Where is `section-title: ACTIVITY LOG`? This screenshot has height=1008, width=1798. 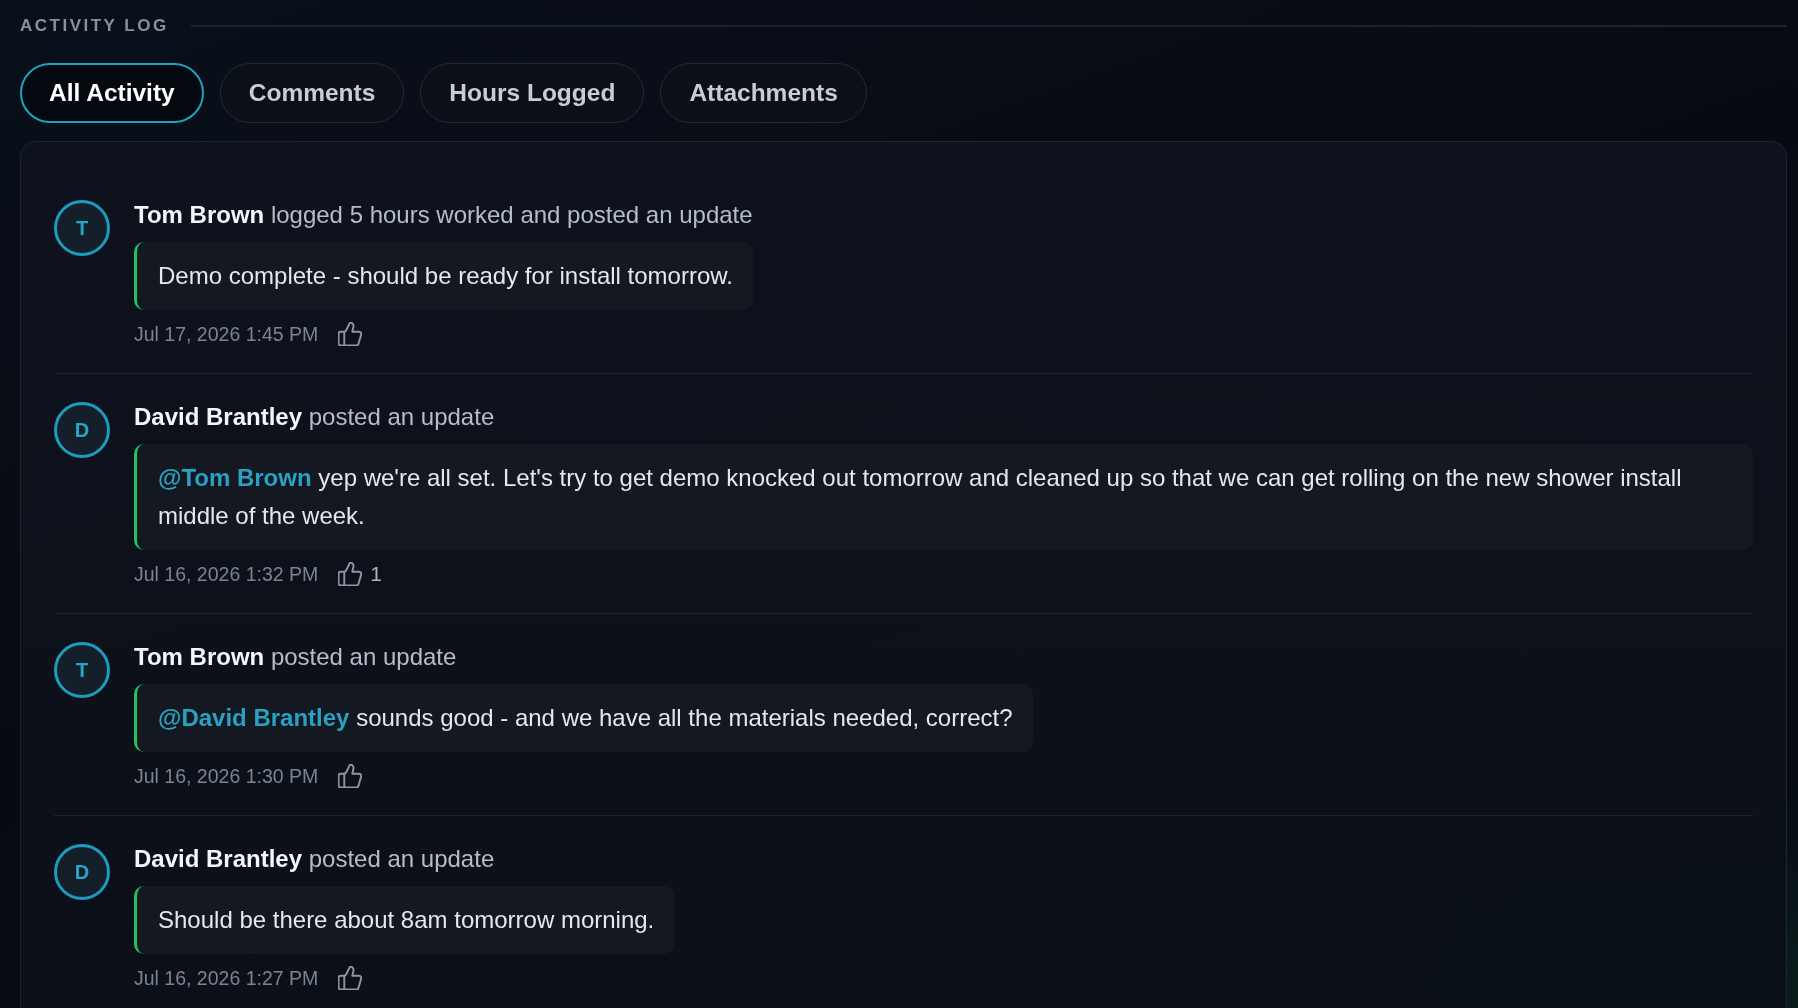 section-title: ACTIVITY LOG is located at coordinates (94, 26).